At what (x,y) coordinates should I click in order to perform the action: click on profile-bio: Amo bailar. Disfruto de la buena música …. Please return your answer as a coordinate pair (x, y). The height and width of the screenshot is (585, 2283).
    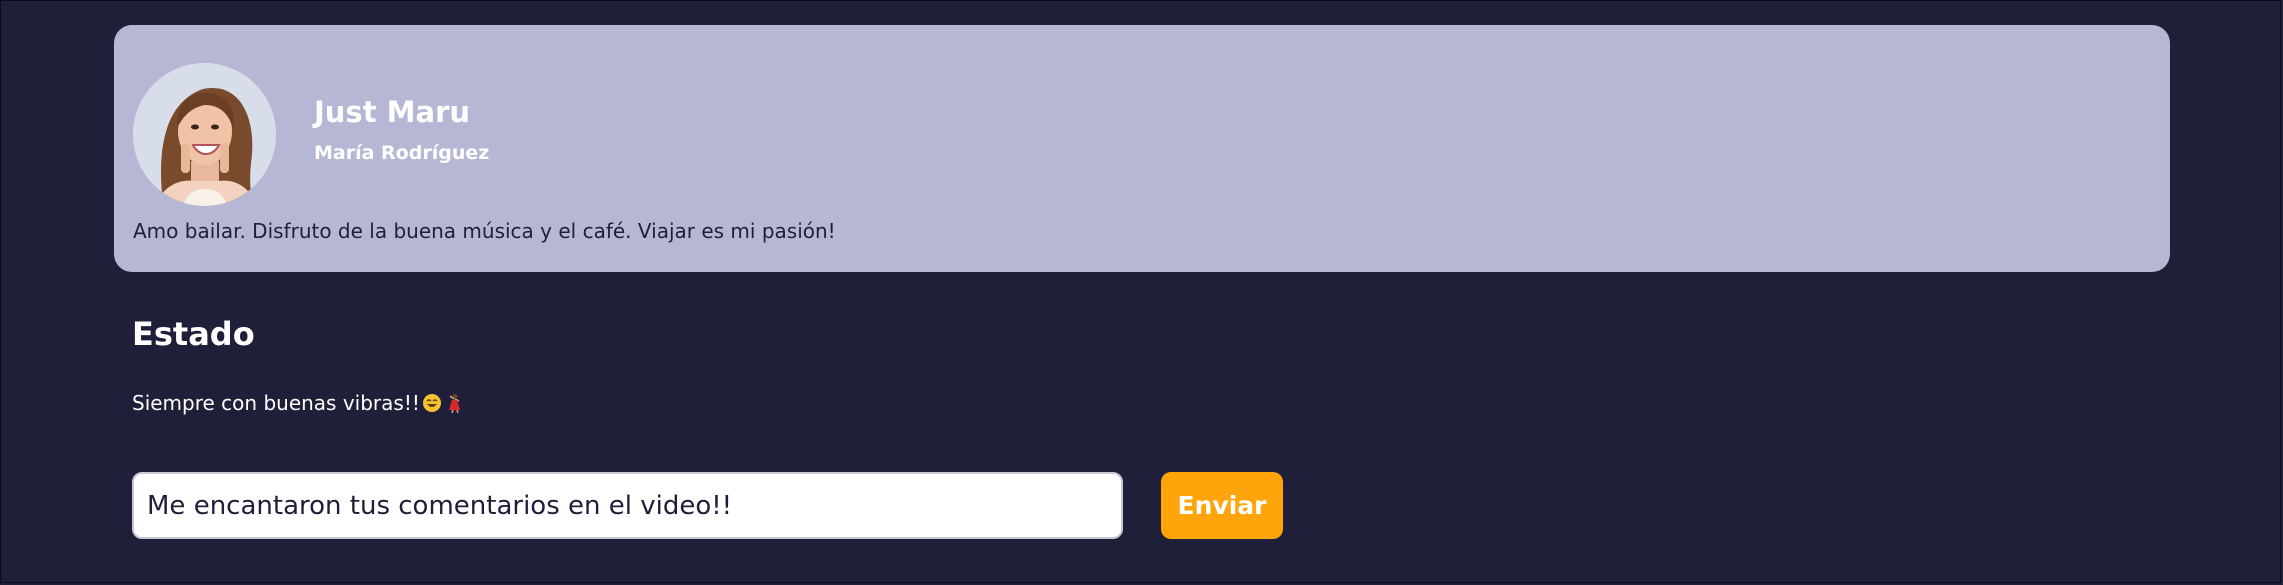
    Looking at the image, I should click on (484, 231).